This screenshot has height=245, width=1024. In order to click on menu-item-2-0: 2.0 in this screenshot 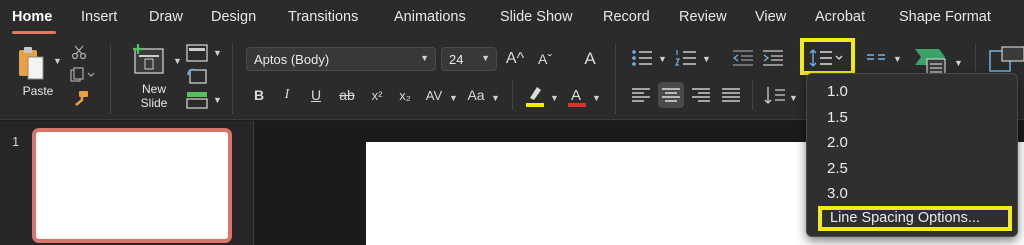, I will do `click(837, 142)`.